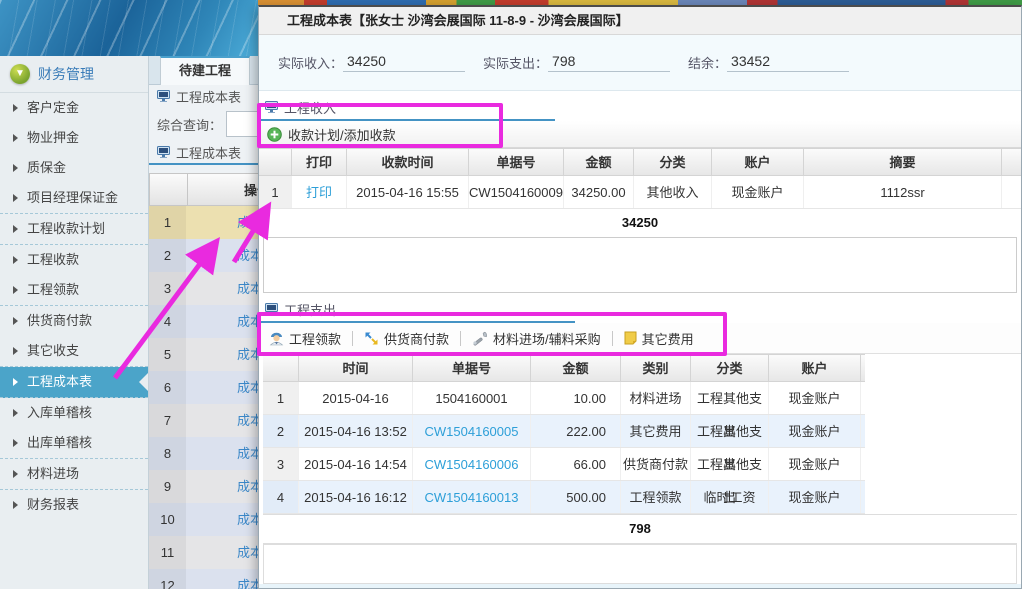 This screenshot has width=1022, height=589. I want to click on table-row: 2成本表, so click(203, 255).